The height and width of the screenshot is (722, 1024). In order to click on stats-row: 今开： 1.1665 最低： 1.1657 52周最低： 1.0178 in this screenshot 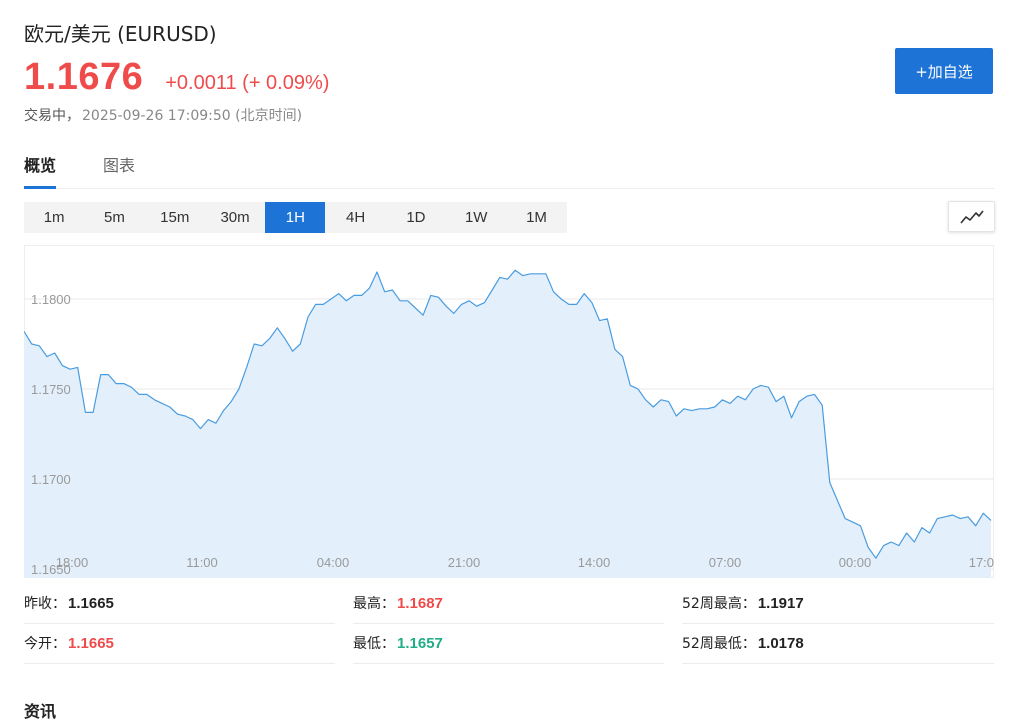, I will do `click(509, 644)`.